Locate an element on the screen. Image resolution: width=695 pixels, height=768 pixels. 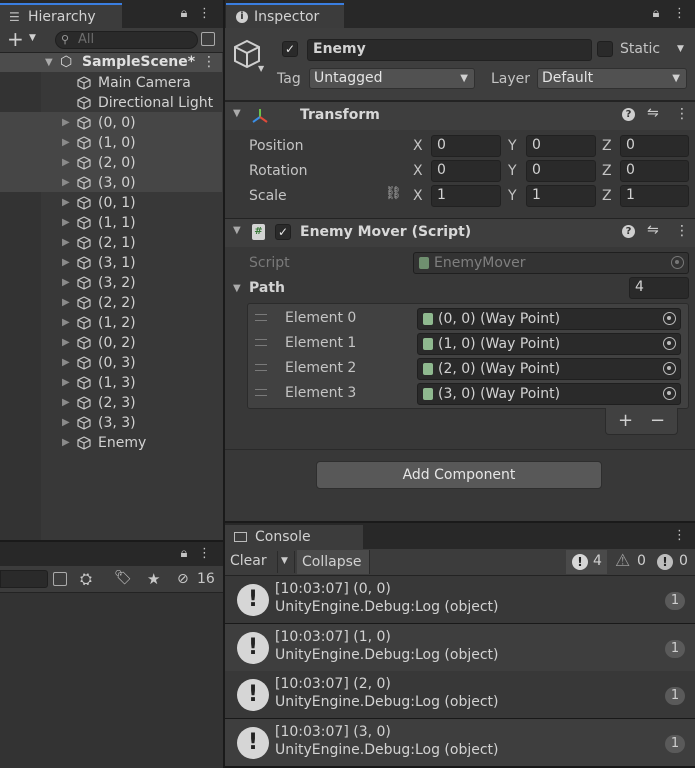
hierarchy-item: ▶ (1, 3) is located at coordinates (111, 383).